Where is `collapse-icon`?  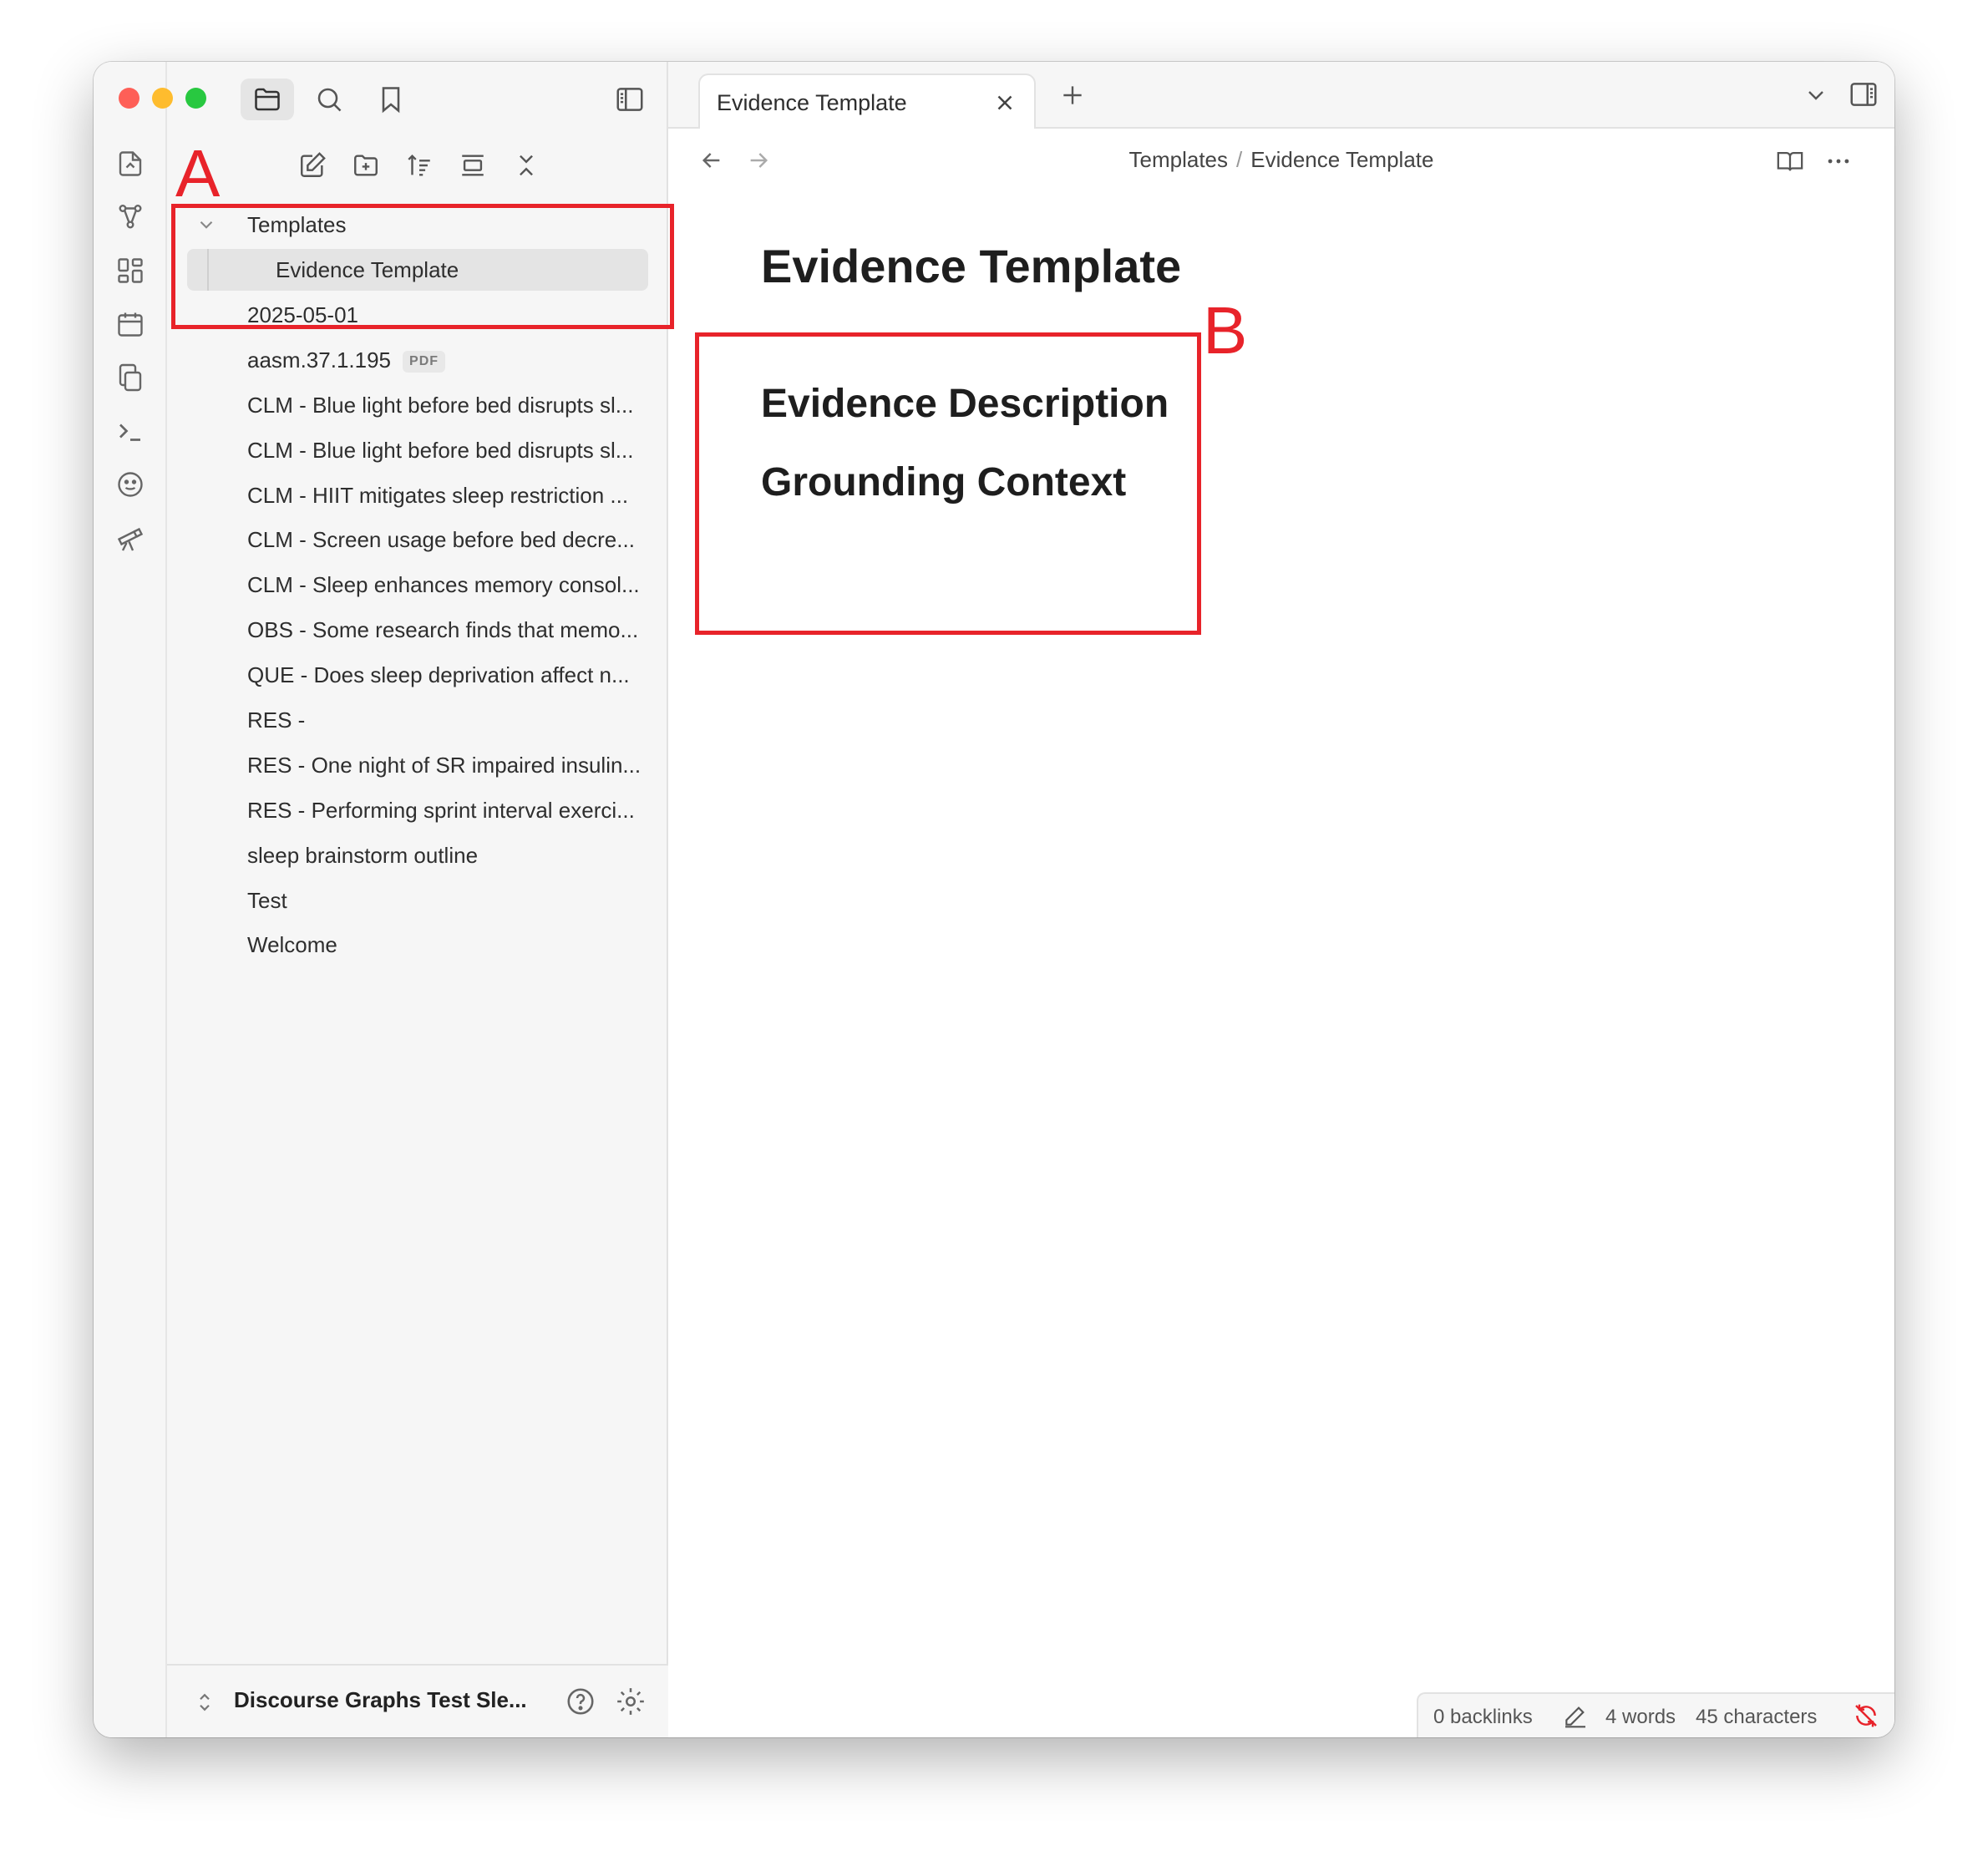
collapse-icon is located at coordinates (472, 165).